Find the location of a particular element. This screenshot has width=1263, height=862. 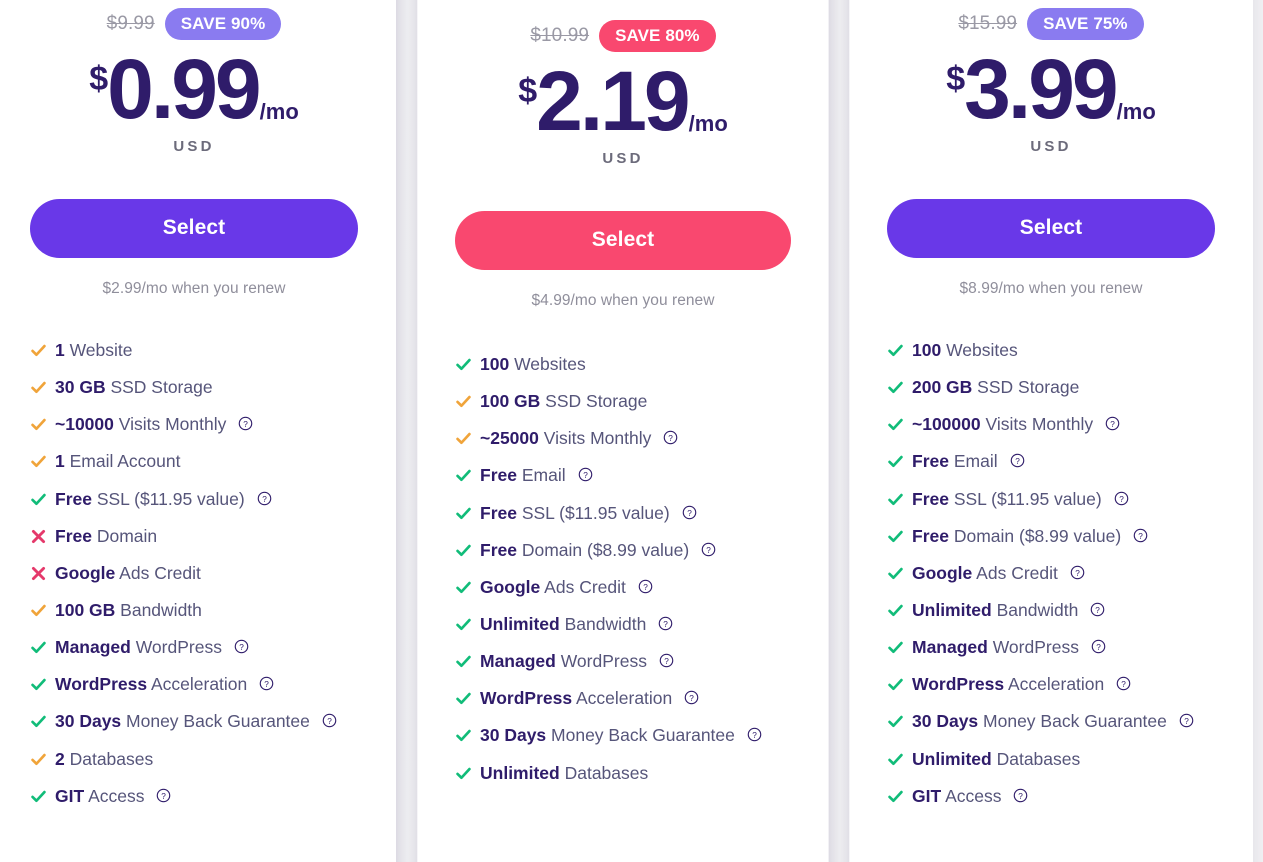

feature-row: Free SSL ($11.95 value)? is located at coordinates (623, 513).